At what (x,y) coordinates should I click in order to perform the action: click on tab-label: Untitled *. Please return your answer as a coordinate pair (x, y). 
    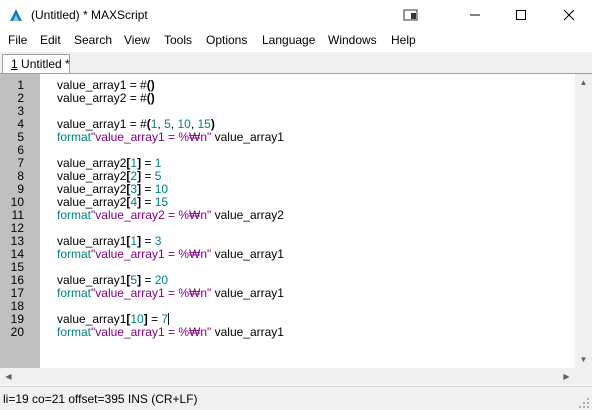
    Looking at the image, I should click on (45, 64).